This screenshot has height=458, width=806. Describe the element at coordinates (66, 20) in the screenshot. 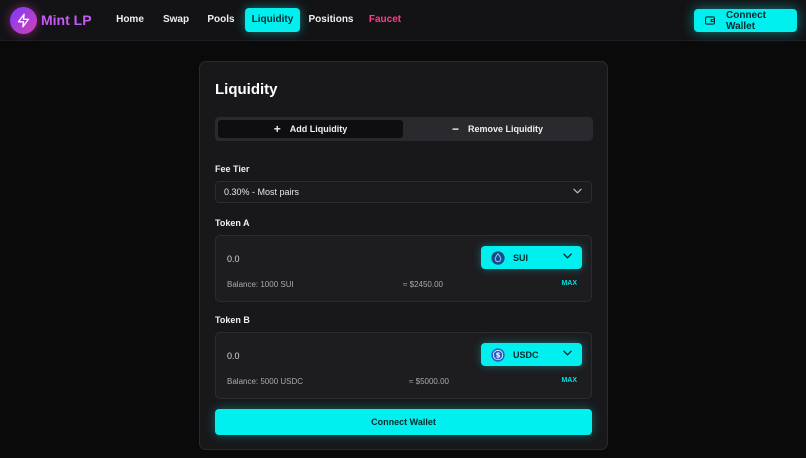

I see `brand-name: Mint LP` at that location.